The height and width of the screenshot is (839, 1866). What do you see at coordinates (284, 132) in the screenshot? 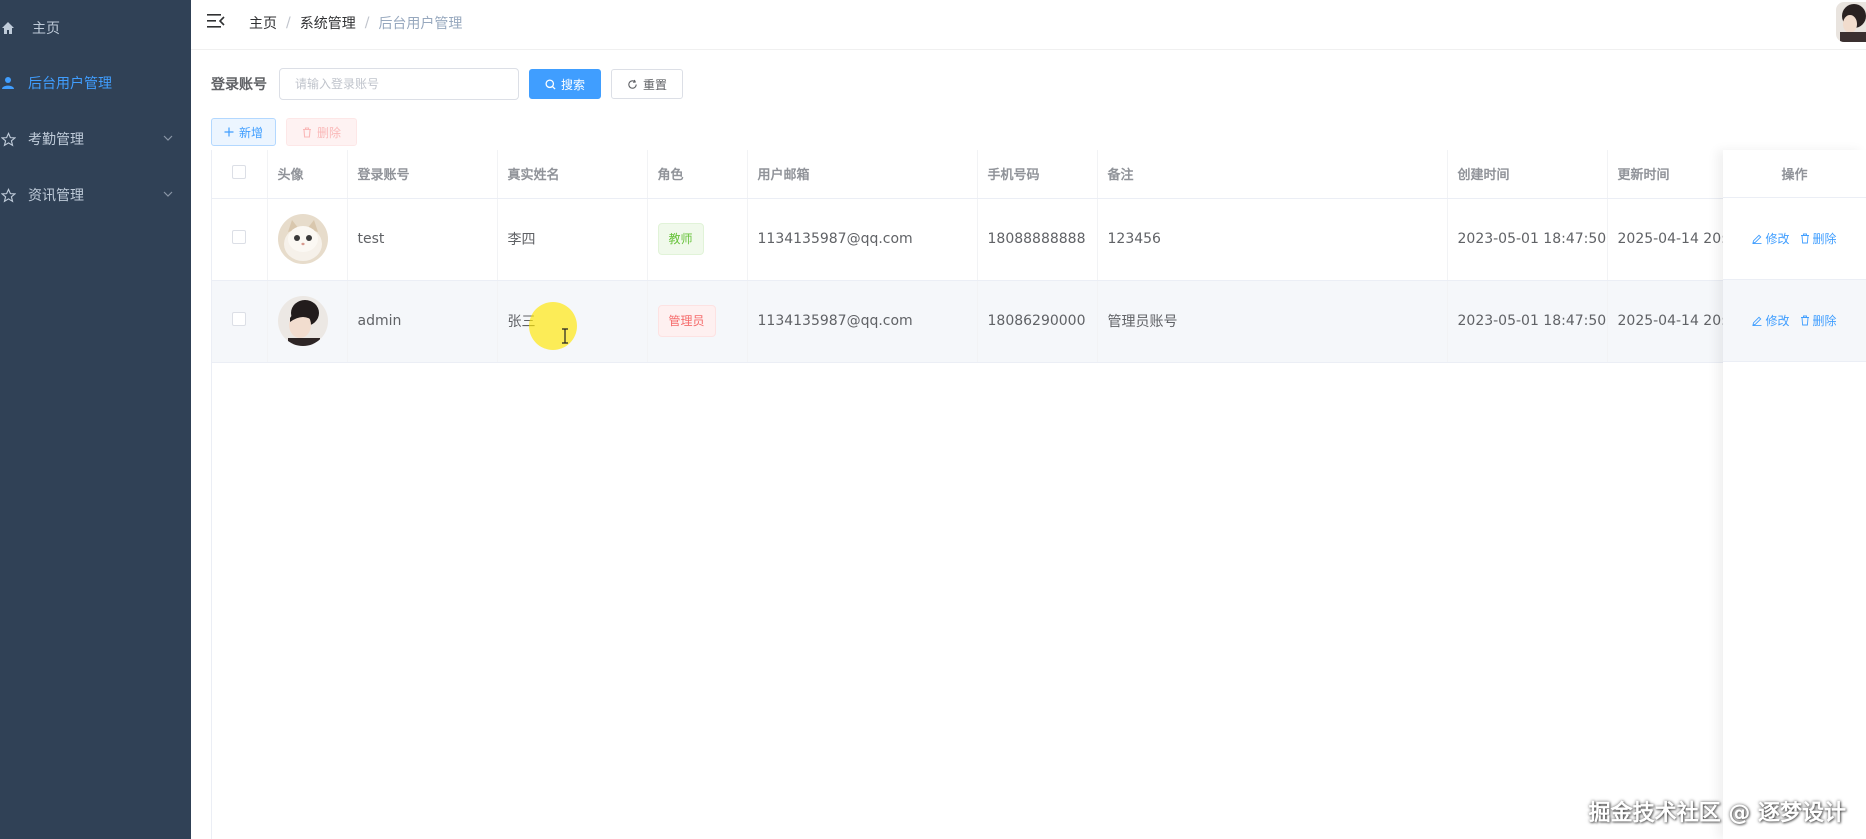
I see `table-toolbar: 新增 删除` at bounding box center [284, 132].